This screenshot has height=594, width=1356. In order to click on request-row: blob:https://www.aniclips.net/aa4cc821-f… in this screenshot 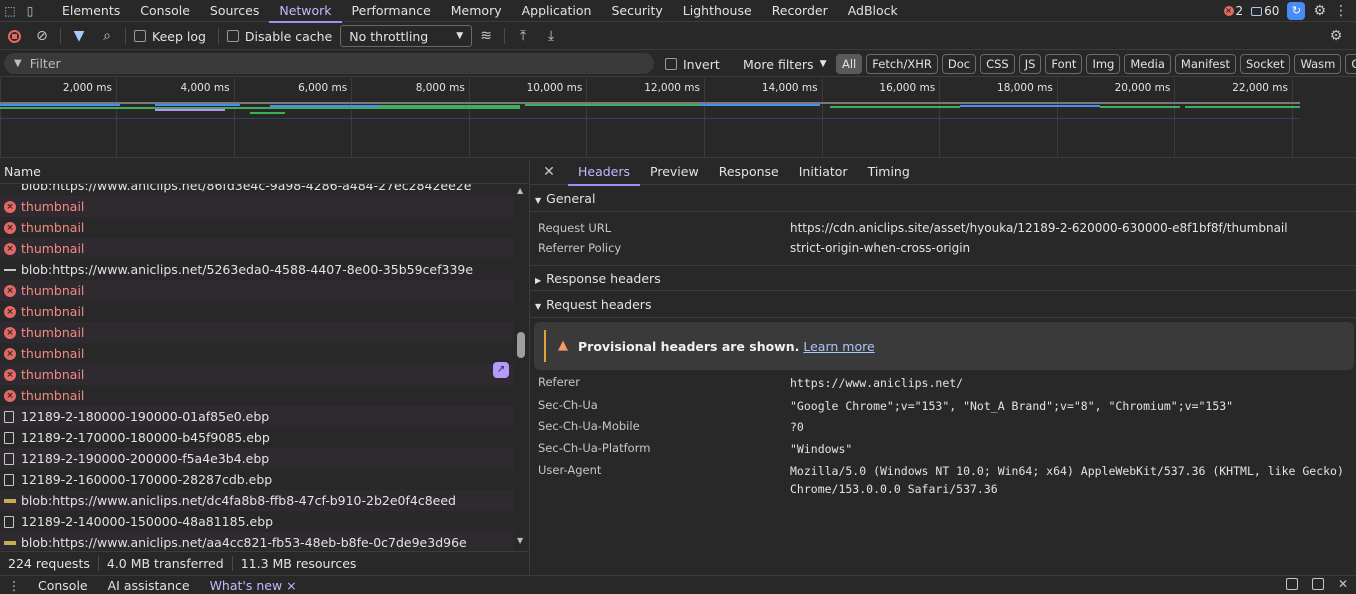, I will do `click(257, 541)`.